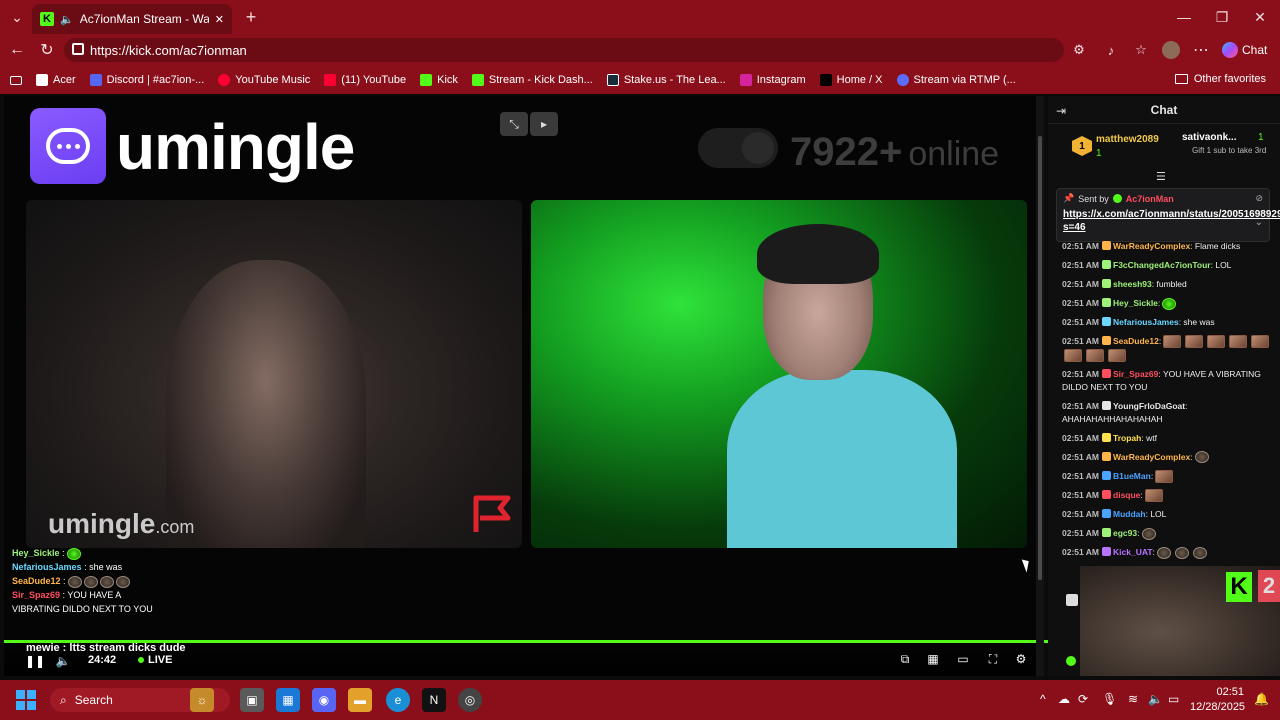 The image size is (1280, 720). I want to click on theater-mode-icon: ▭, so click(963, 659).